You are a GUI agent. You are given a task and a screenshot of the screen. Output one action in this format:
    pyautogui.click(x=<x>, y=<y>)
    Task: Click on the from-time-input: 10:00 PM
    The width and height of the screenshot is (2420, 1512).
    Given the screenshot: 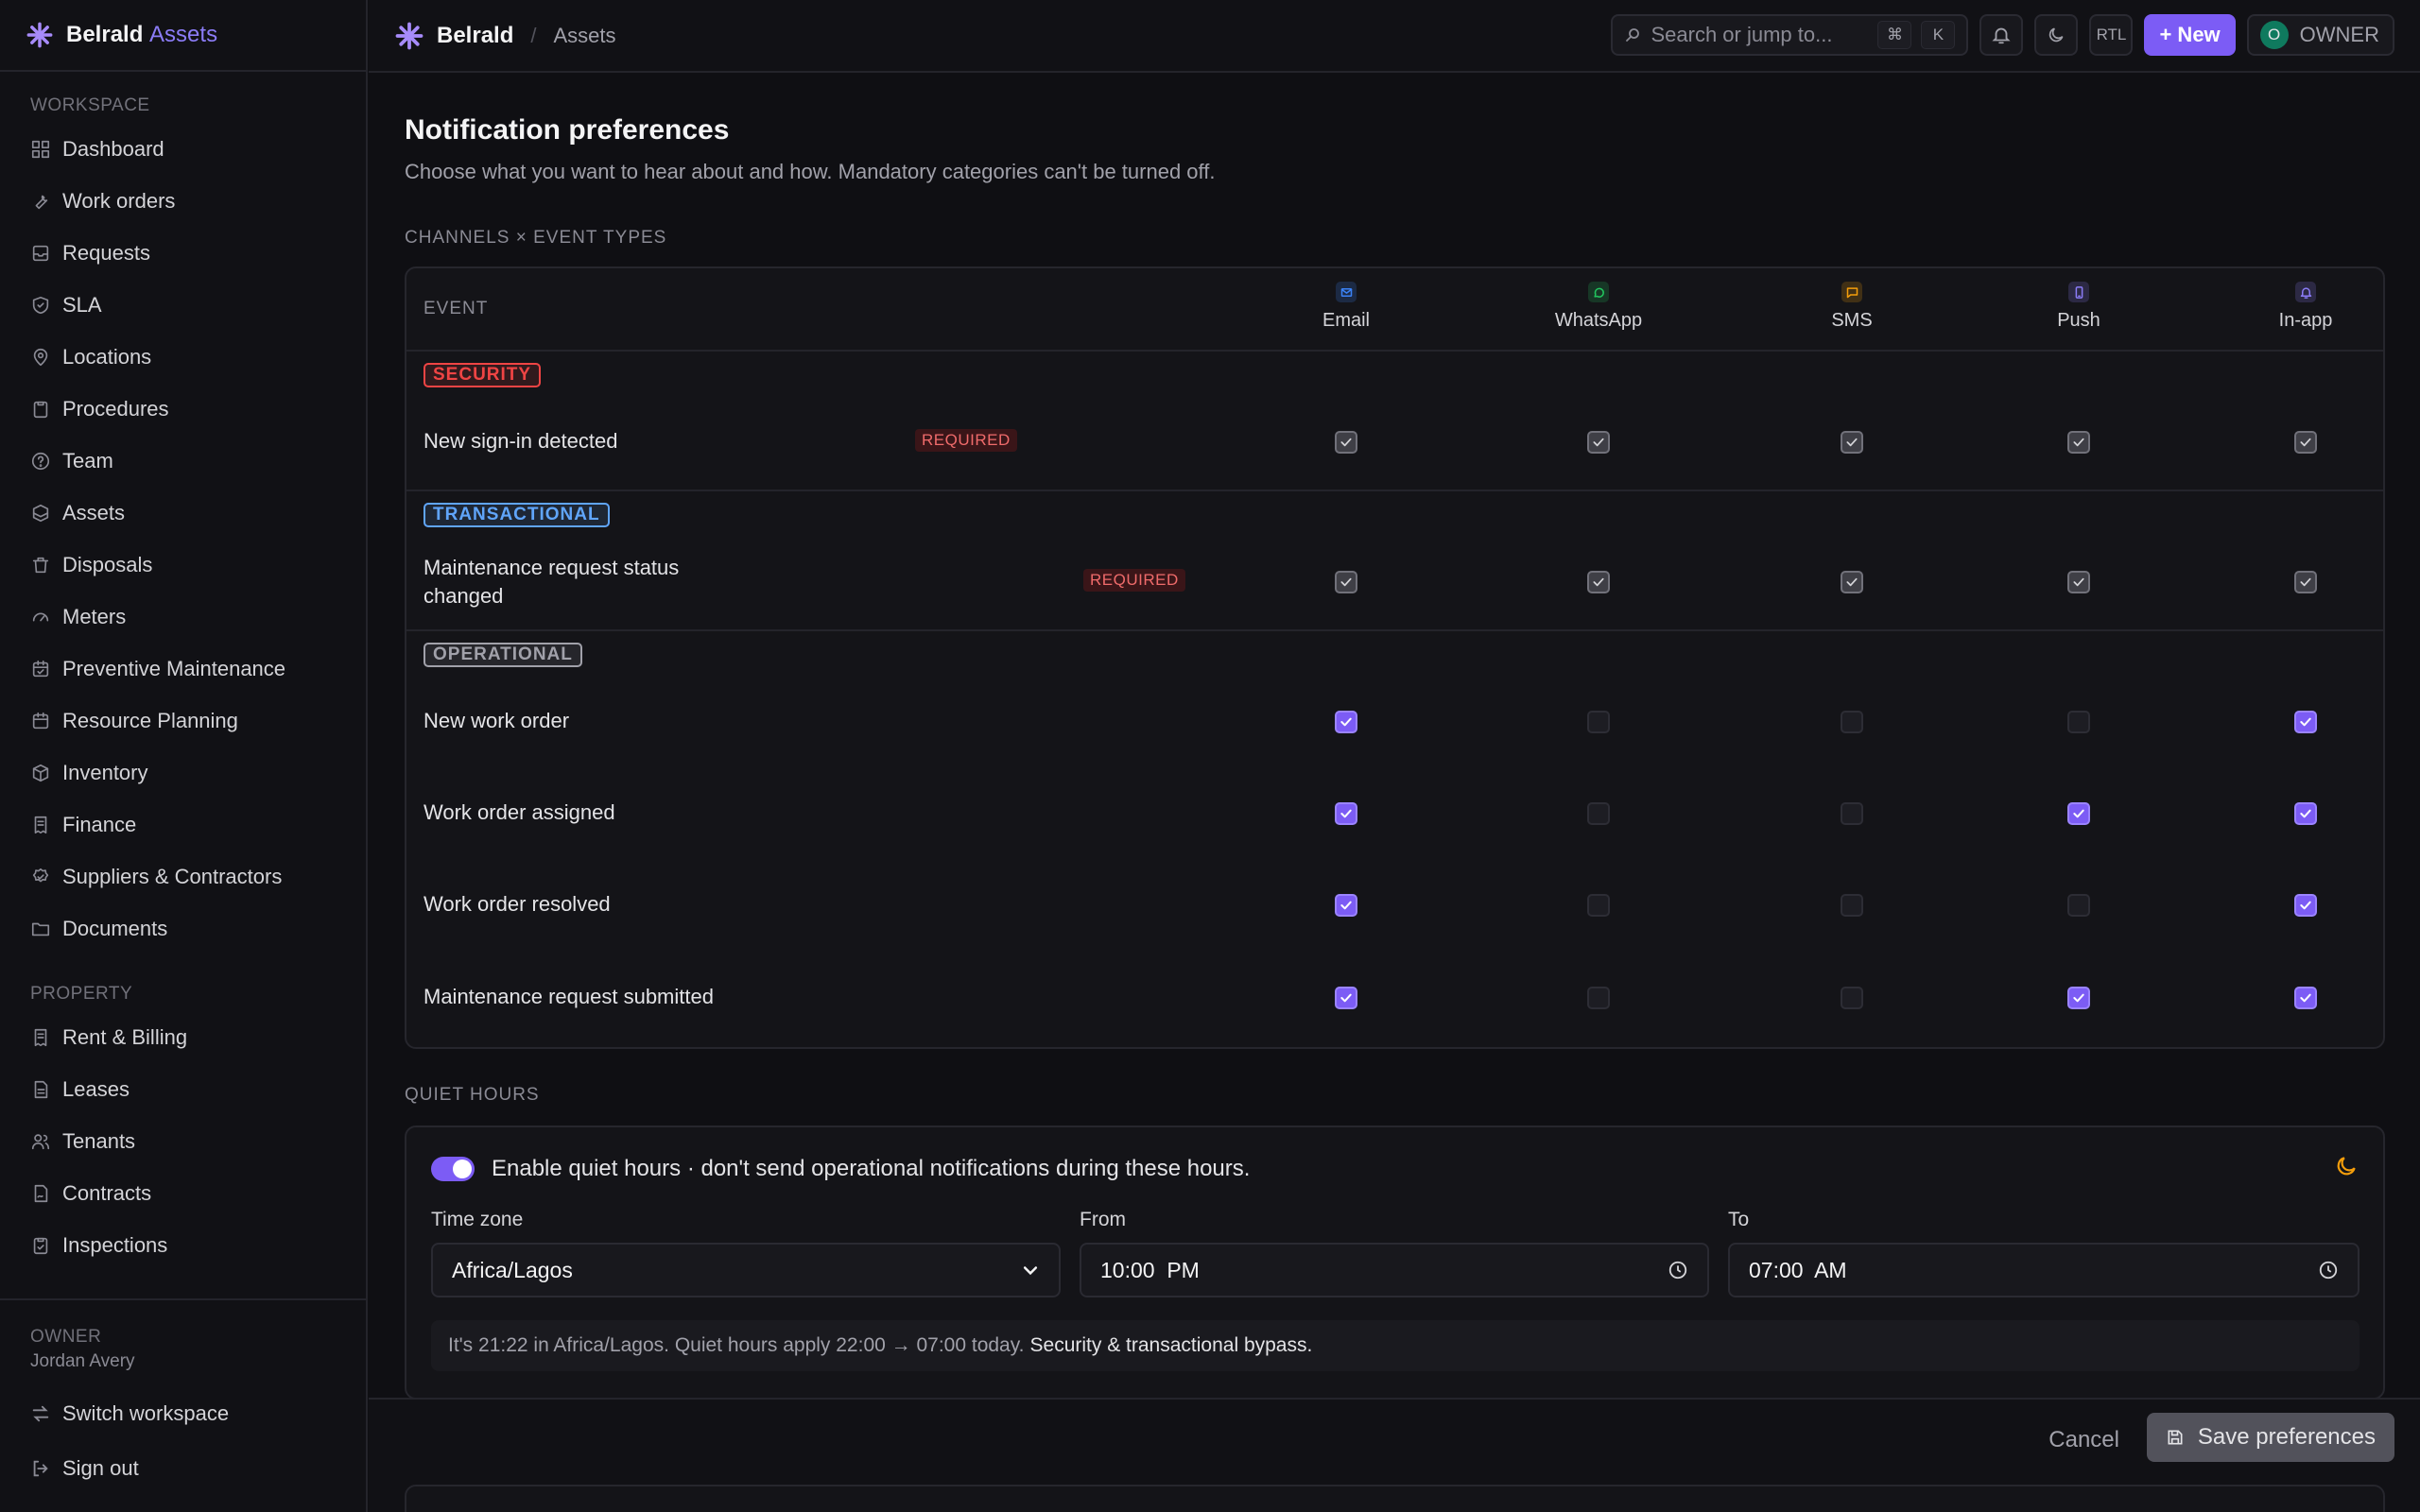 What is the action you would take?
    pyautogui.click(x=1395, y=1270)
    